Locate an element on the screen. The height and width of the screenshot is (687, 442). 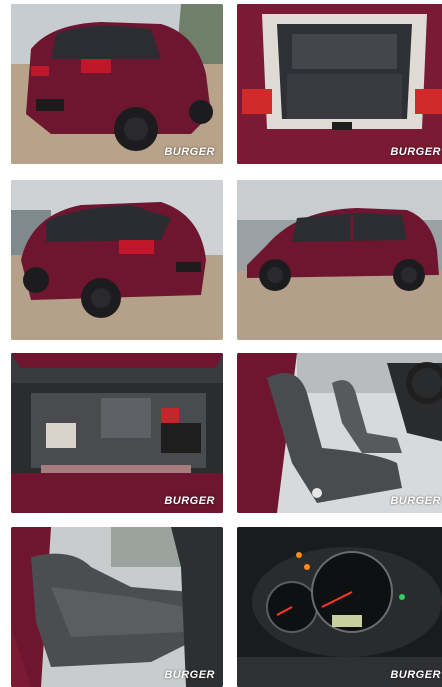
photo-front-seats: BURGER is located at coordinates (339, 433).